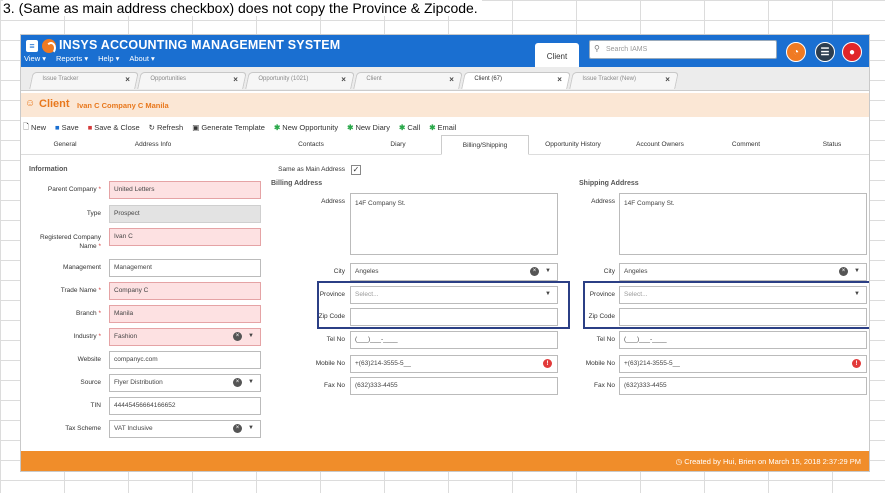  Describe the element at coordinates (95, 405) in the screenshot. I see `field-label: TIN` at that location.